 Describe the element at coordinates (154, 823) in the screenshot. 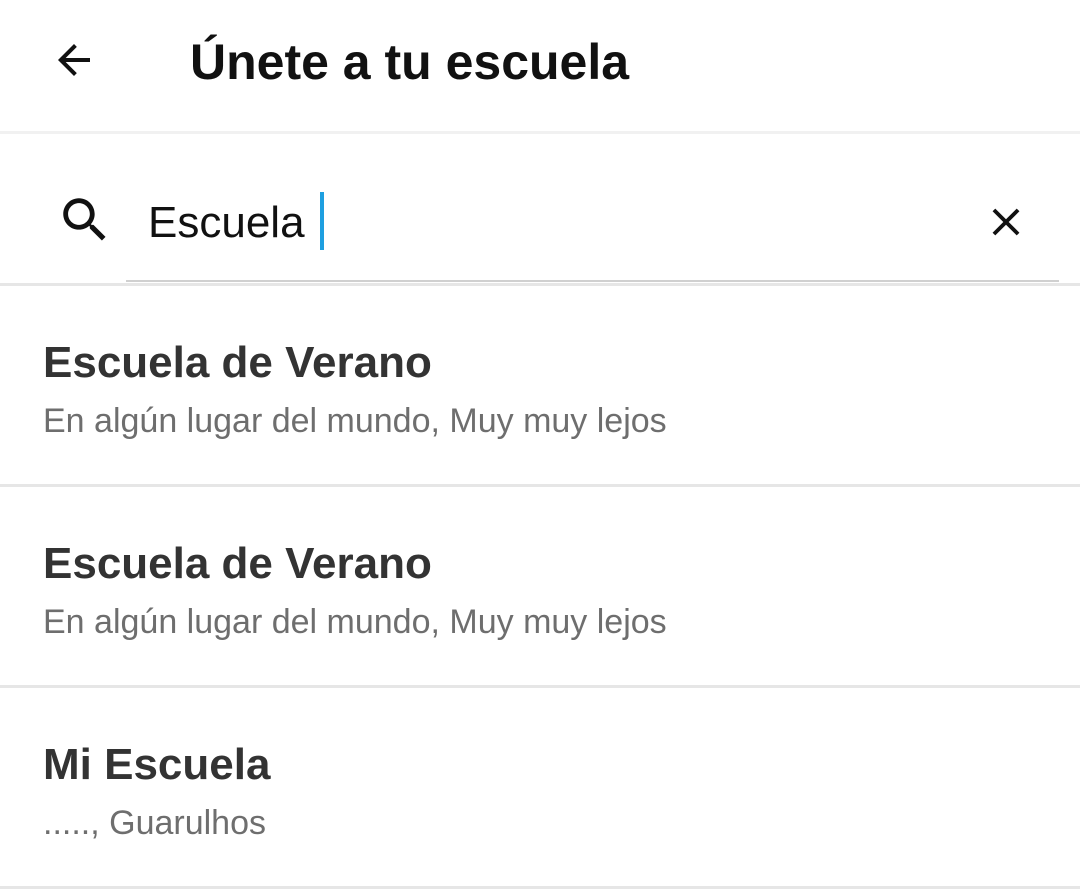

I see `school-location: ....., Guarulhos` at that location.